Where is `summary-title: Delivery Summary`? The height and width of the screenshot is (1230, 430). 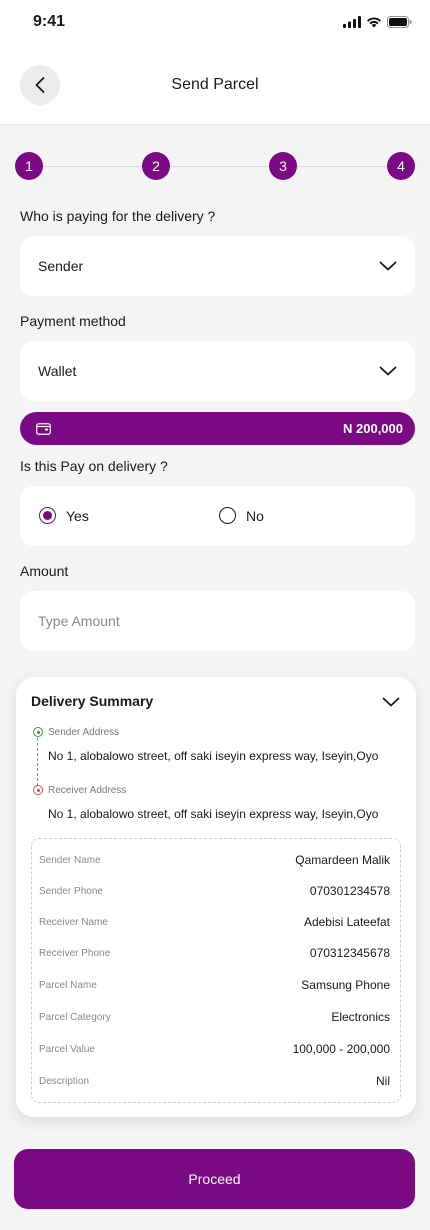 summary-title: Delivery Summary is located at coordinates (92, 701).